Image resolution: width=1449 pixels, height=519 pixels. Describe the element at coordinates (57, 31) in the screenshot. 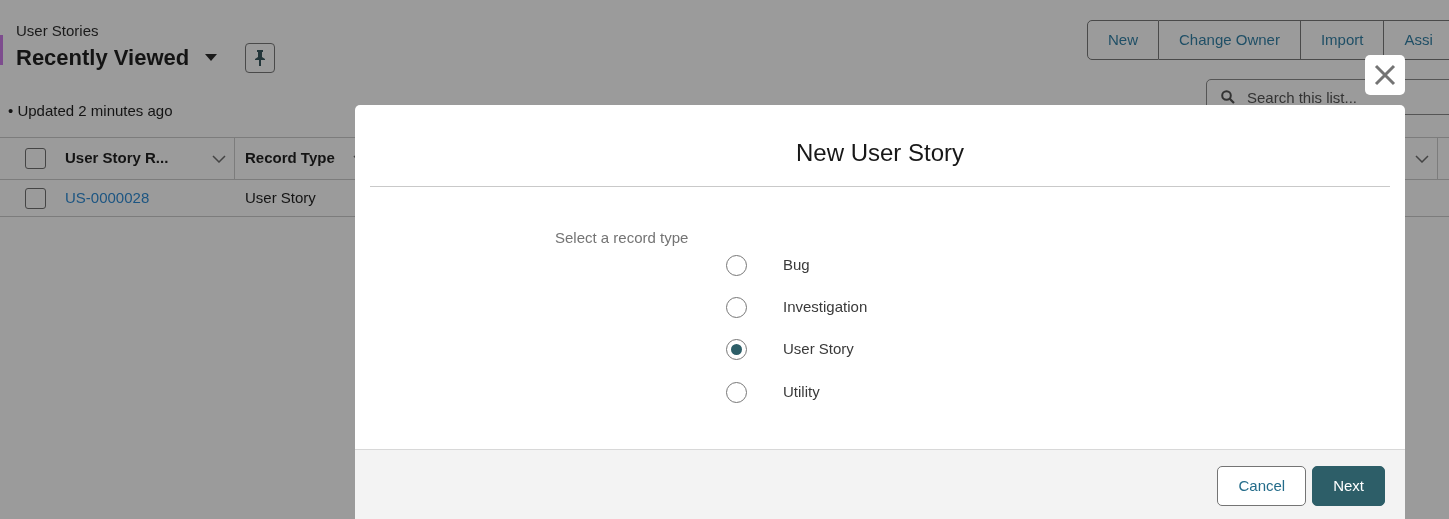

I see `object-label: User Stories` at that location.